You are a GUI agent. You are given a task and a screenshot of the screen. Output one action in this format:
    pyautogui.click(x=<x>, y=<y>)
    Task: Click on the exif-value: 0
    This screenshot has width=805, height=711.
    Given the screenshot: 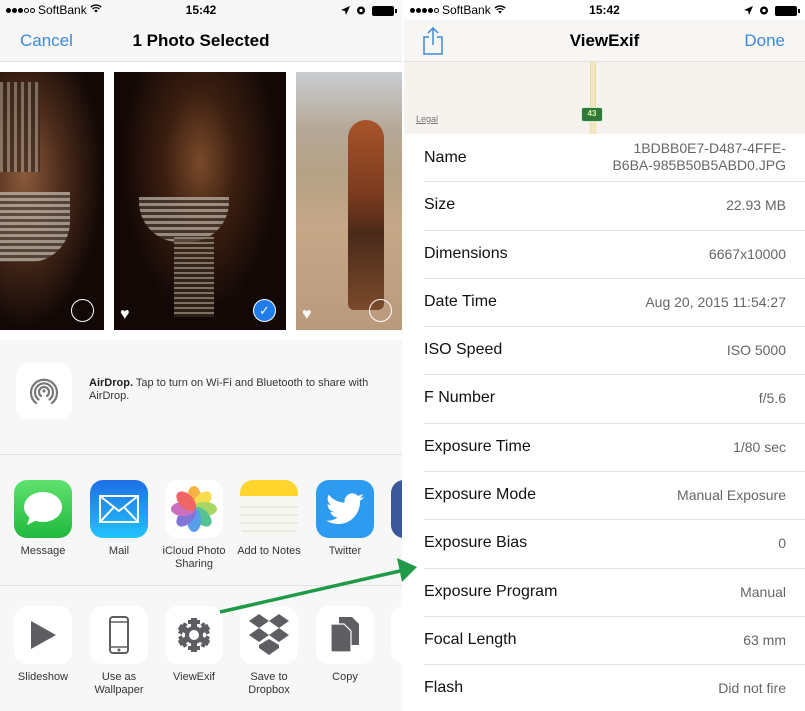 What is the action you would take?
    pyautogui.click(x=782, y=543)
    